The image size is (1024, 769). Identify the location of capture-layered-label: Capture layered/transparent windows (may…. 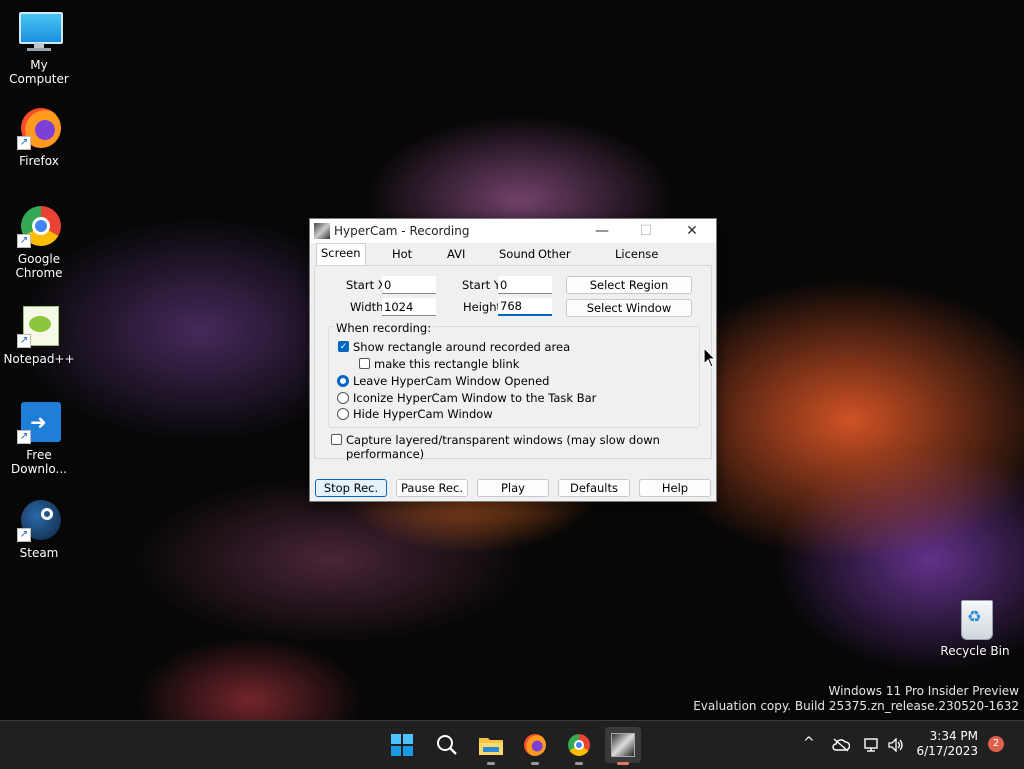
(531, 447).